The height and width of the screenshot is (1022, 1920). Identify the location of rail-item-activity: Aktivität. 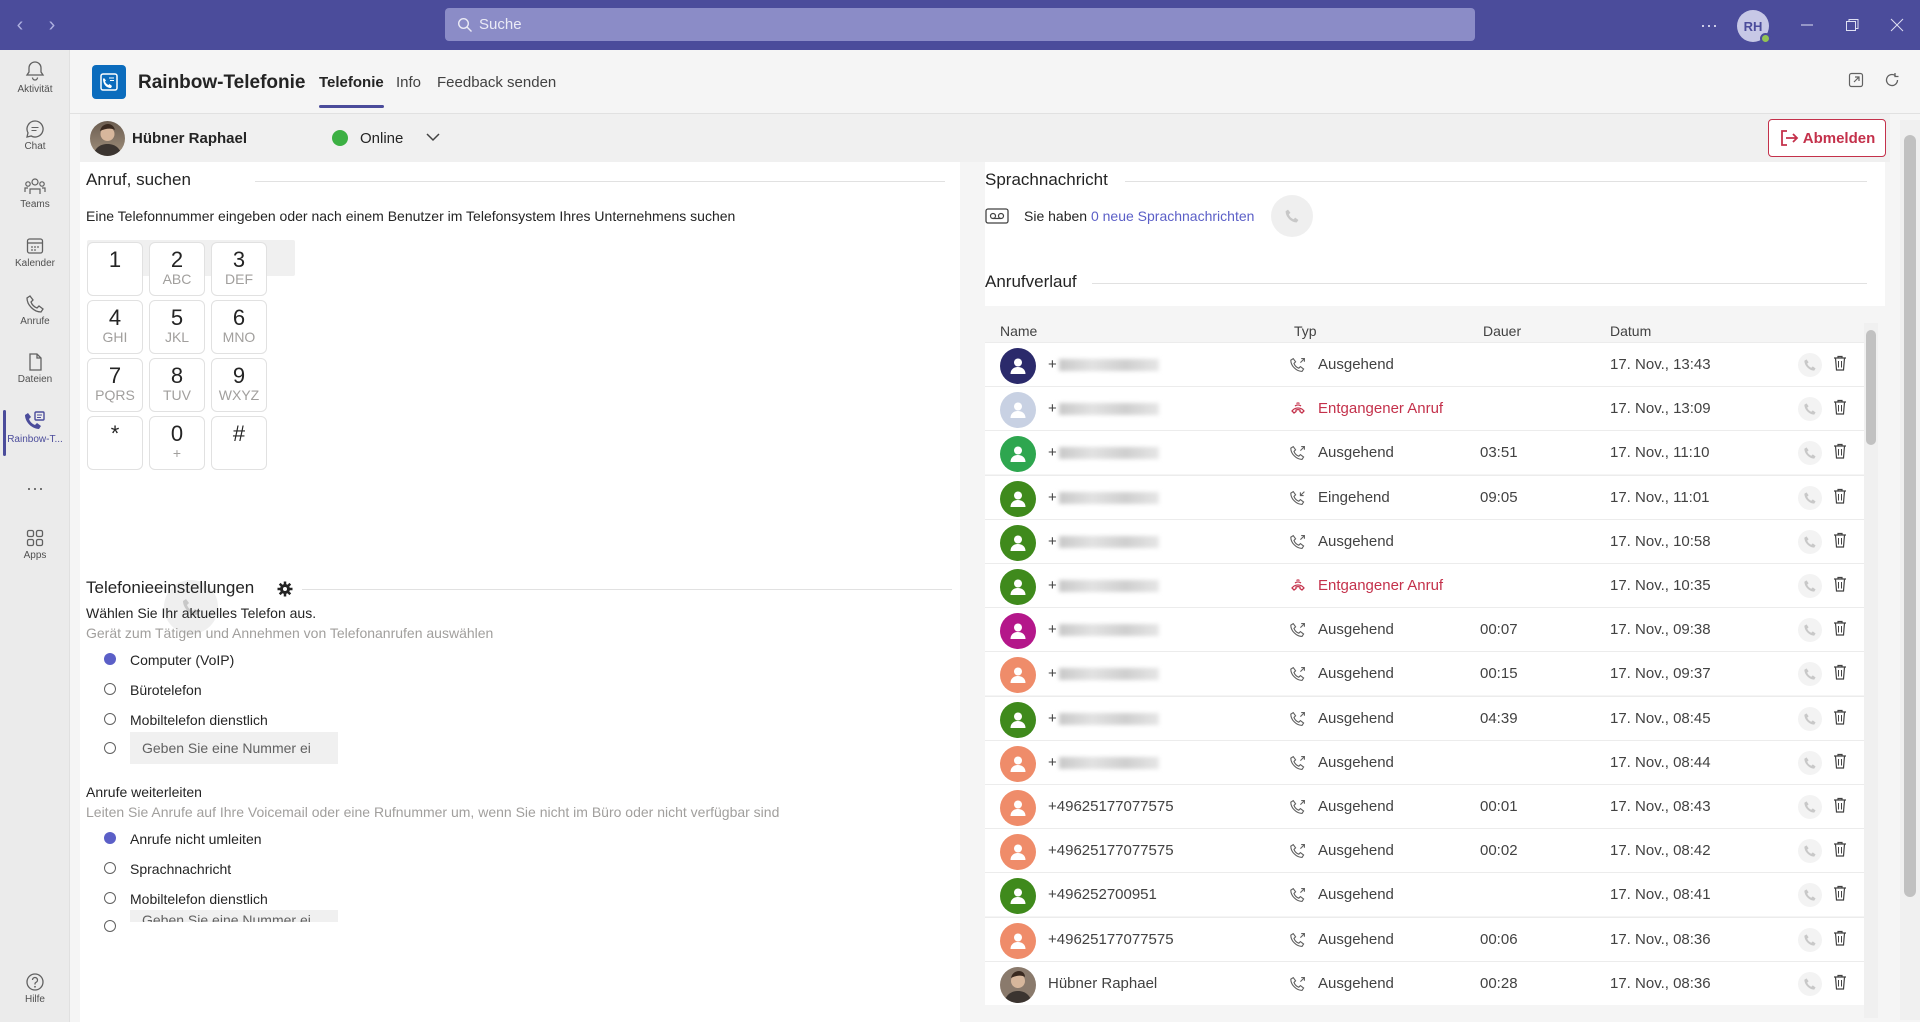
(35, 77).